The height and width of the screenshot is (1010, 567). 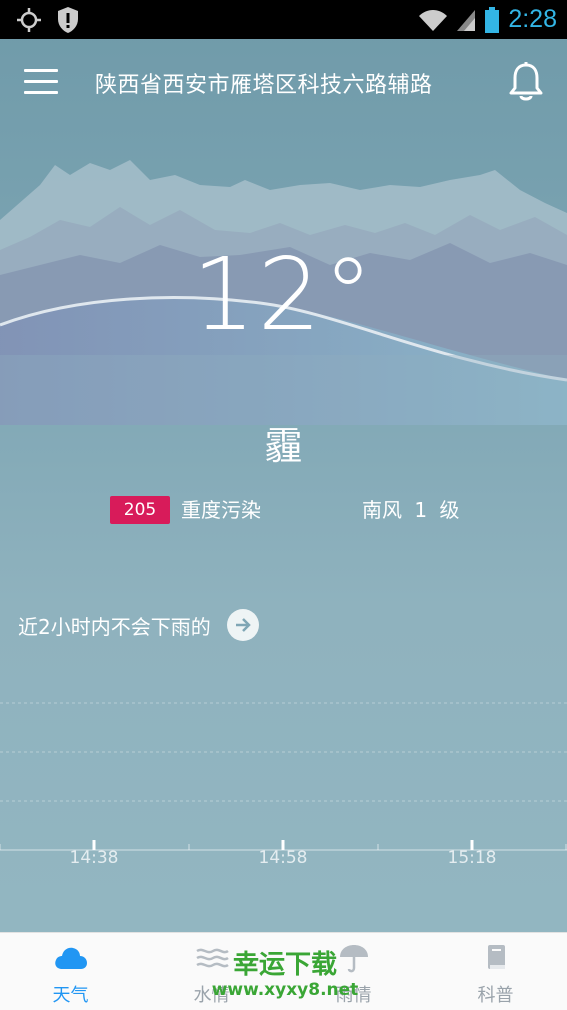 I want to click on nav-label: 科普, so click(x=495, y=995).